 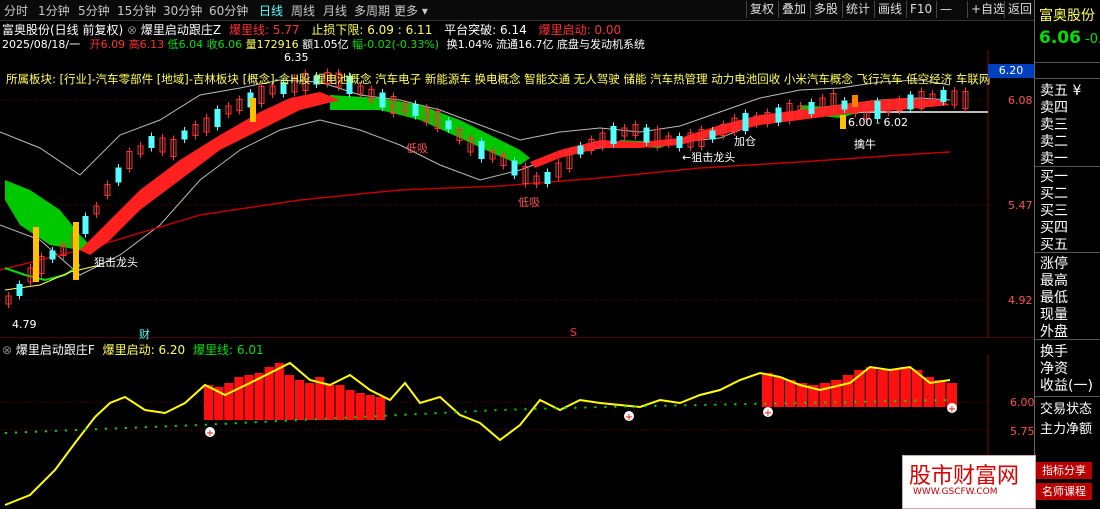 What do you see at coordinates (372, 30) in the screenshot?
I see `stop-loss-value: 止损下限: 6.09 : 6.11` at bounding box center [372, 30].